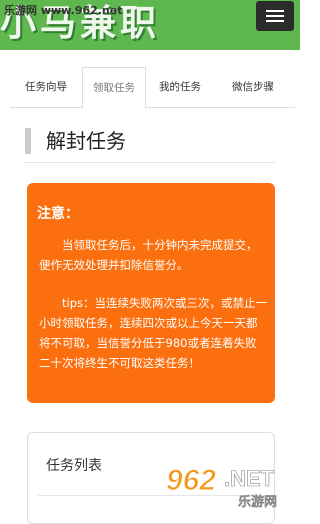  What do you see at coordinates (148, 255) in the screenshot?
I see `notice-paragraph: 当领取任务后，十分钟内未完成提交，便作无效处理并扣除信誉分。` at bounding box center [148, 255].